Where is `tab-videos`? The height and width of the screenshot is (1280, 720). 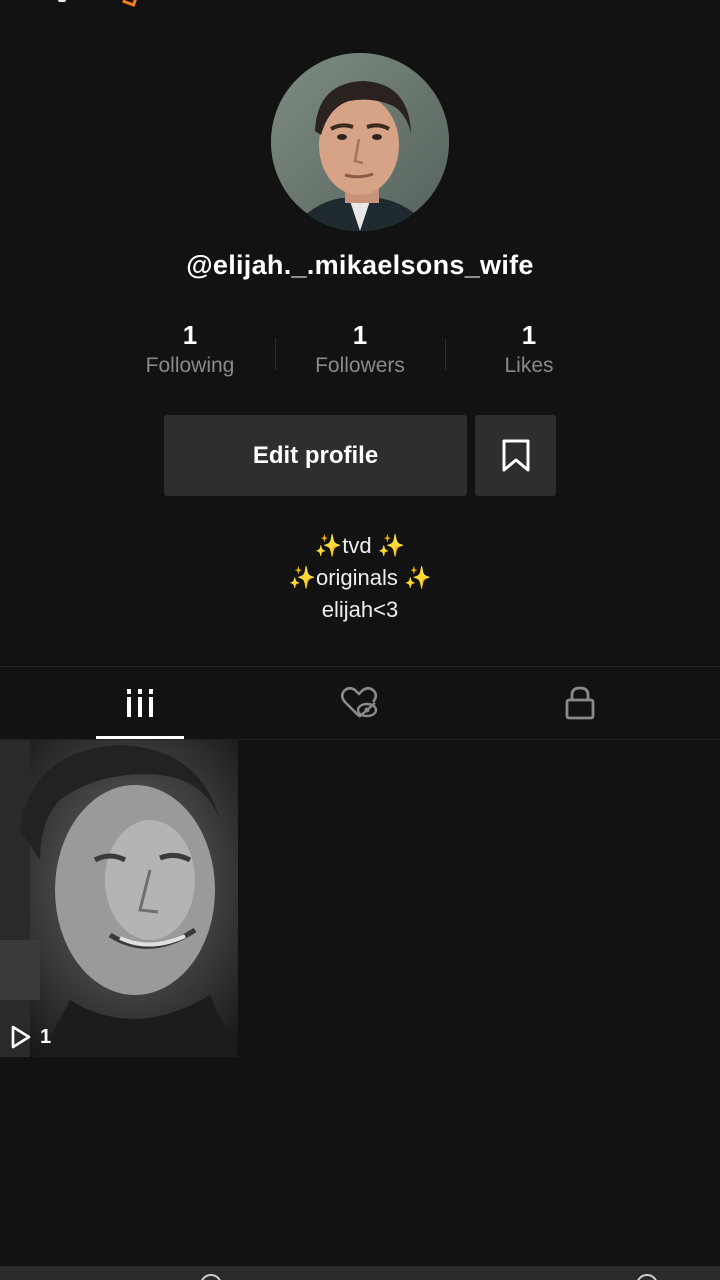
tab-videos is located at coordinates (140, 703).